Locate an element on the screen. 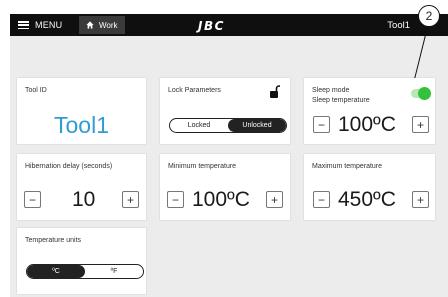 Image resolution: width=448 pixels, height=297 pixels. tool-id-value: Tool1 is located at coordinates (81, 125).